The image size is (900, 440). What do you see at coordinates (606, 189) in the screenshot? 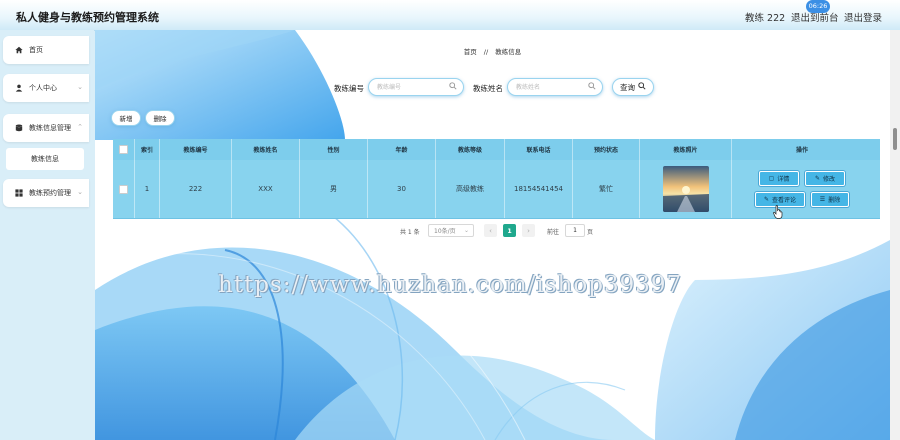
I see `cell-status: 繁忙` at bounding box center [606, 189].